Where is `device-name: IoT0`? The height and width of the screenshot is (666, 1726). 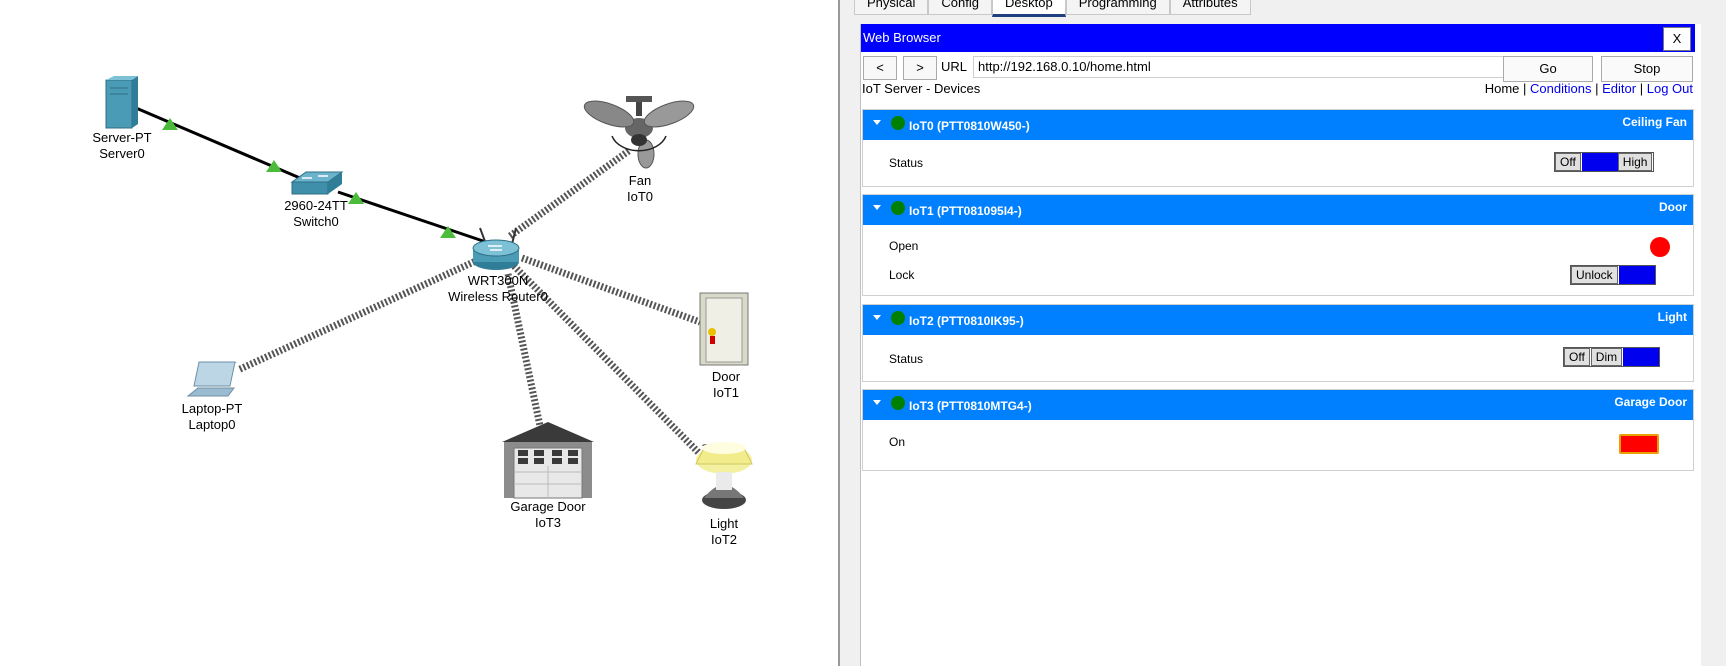 device-name: IoT0 is located at coordinates (640, 196).